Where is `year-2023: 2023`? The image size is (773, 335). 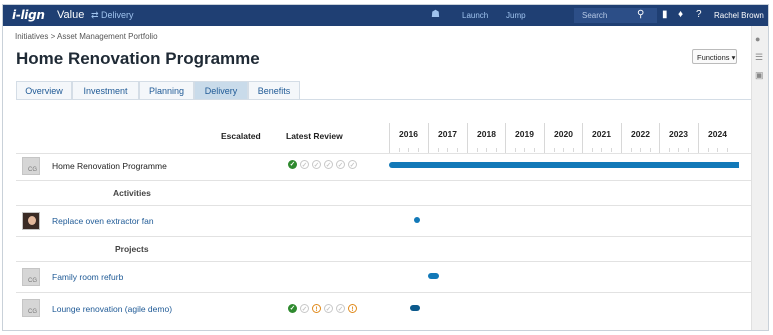
year-2023: 2023 is located at coordinates (678, 134).